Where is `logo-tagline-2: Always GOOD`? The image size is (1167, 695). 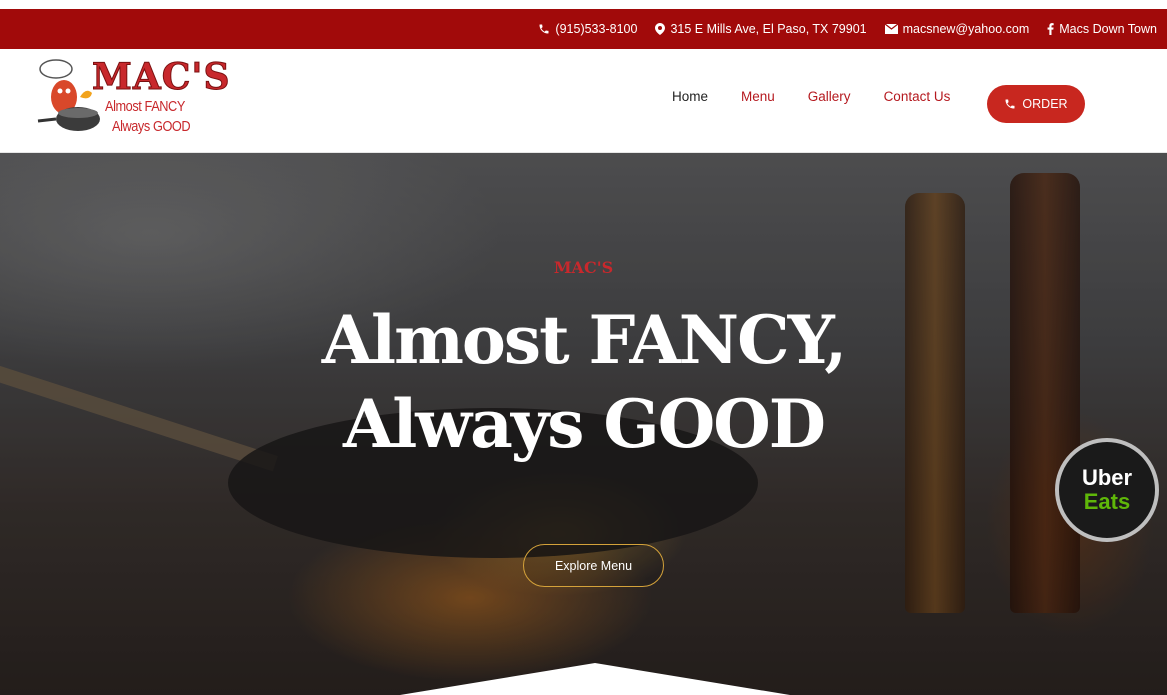 logo-tagline-2: Always GOOD is located at coordinates (151, 126).